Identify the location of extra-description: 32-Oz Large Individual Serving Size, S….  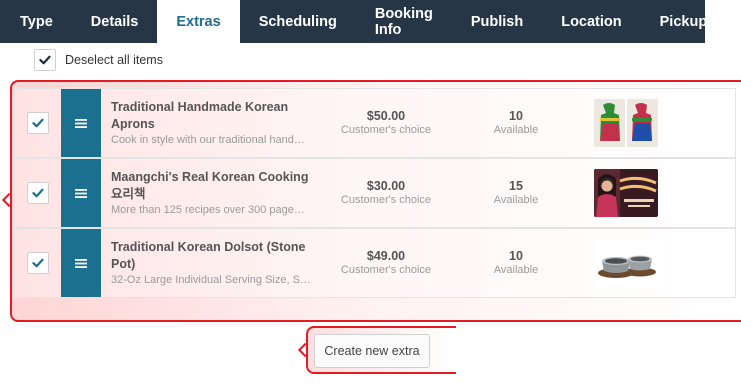
(211, 280).